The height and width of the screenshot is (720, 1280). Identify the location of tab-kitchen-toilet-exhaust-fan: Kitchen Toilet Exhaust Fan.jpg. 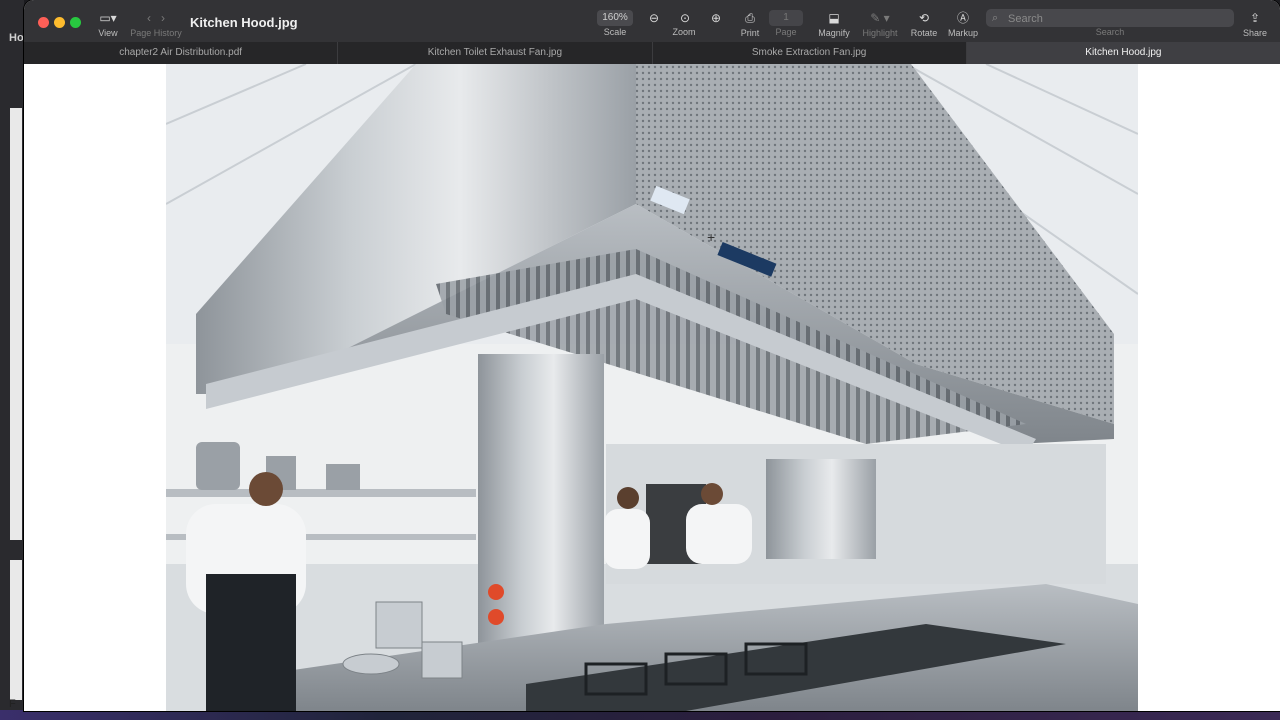
(495, 53).